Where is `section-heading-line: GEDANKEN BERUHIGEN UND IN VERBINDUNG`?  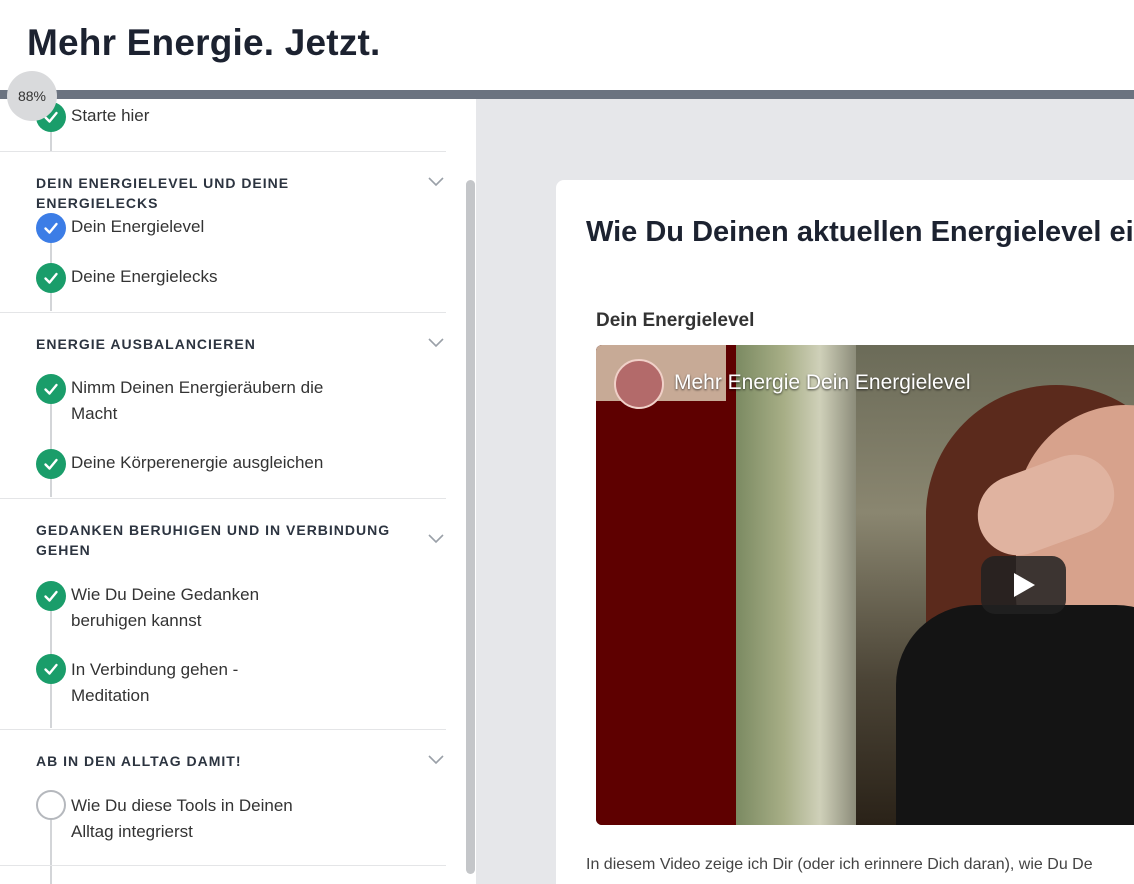
section-heading-line: GEDANKEN BERUHIGEN UND IN VERBINDUNG is located at coordinates (213, 530).